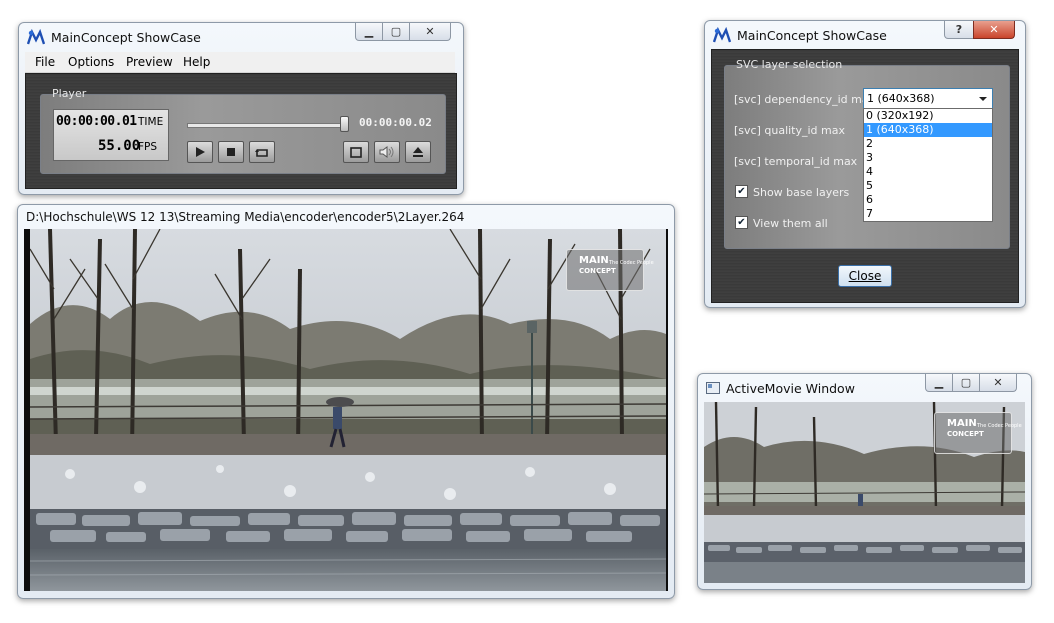 This screenshot has width=1054, height=623. What do you see at coordinates (148, 147) in the screenshot?
I see `fps-label: FPS` at bounding box center [148, 147].